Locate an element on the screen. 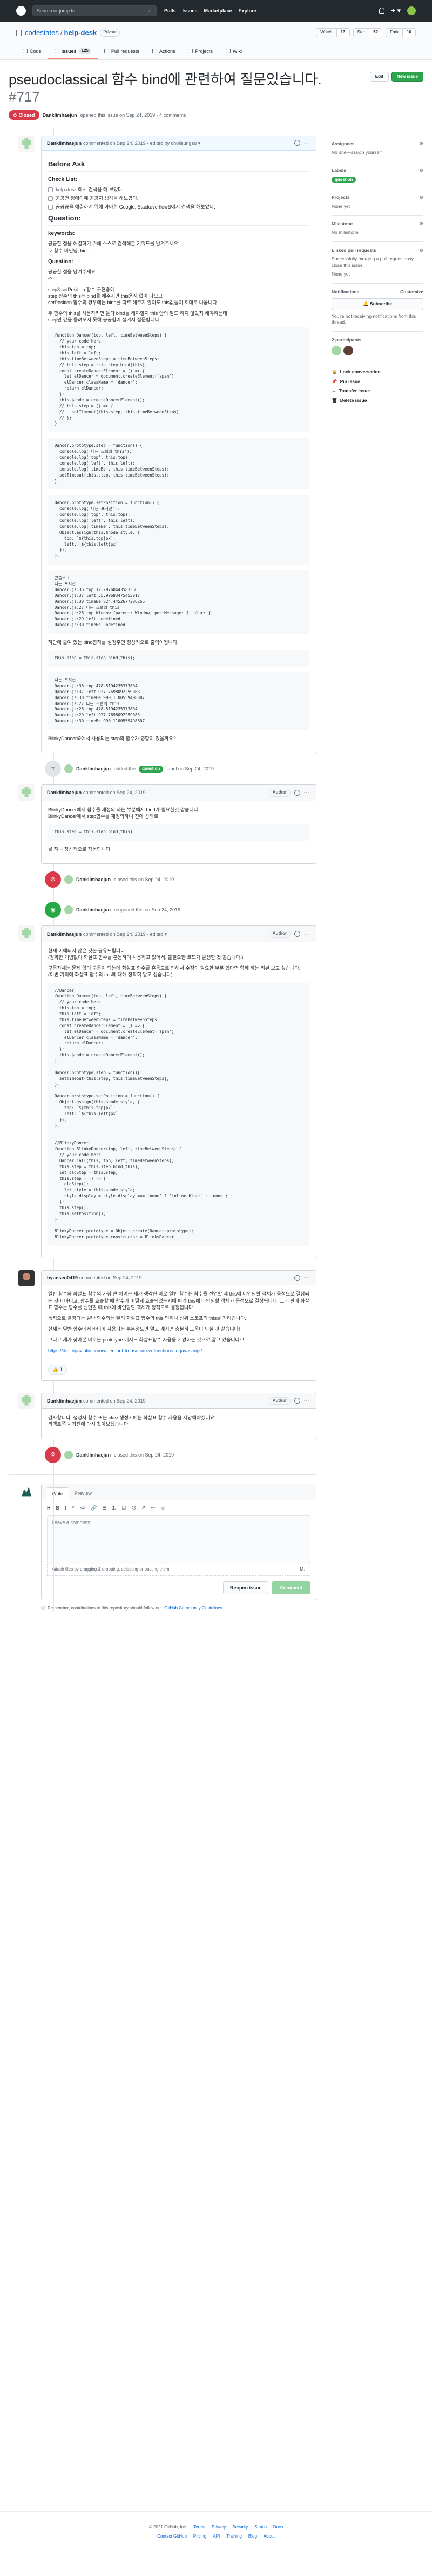 The image size is (432, 2576). code-icon: <> is located at coordinates (83, 1508).